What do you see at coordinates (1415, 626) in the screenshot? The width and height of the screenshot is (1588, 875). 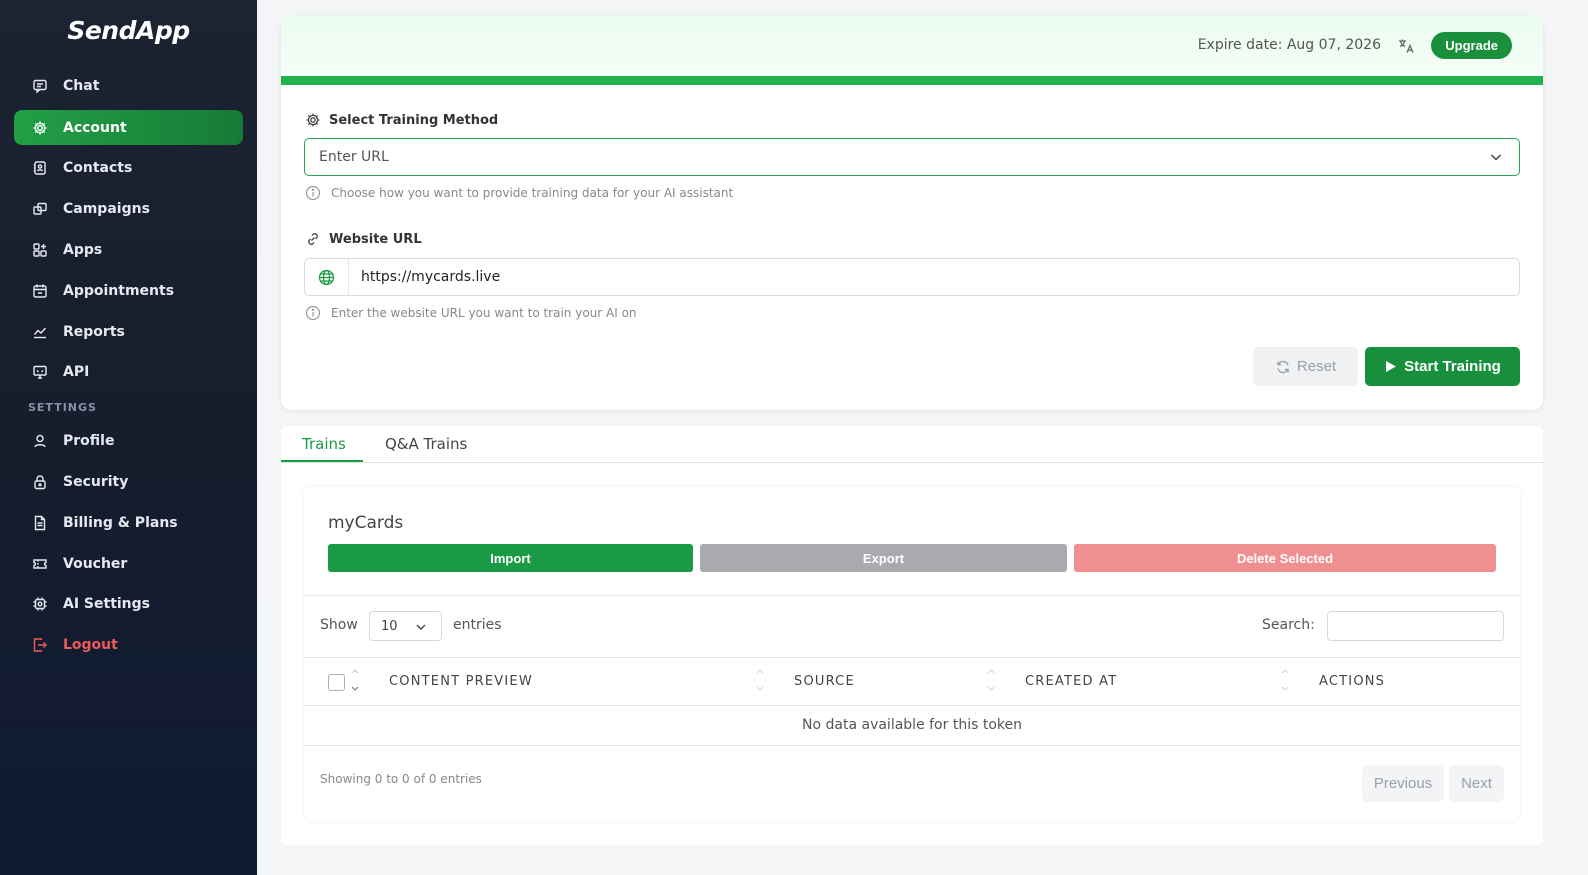 I see `search-input` at bounding box center [1415, 626].